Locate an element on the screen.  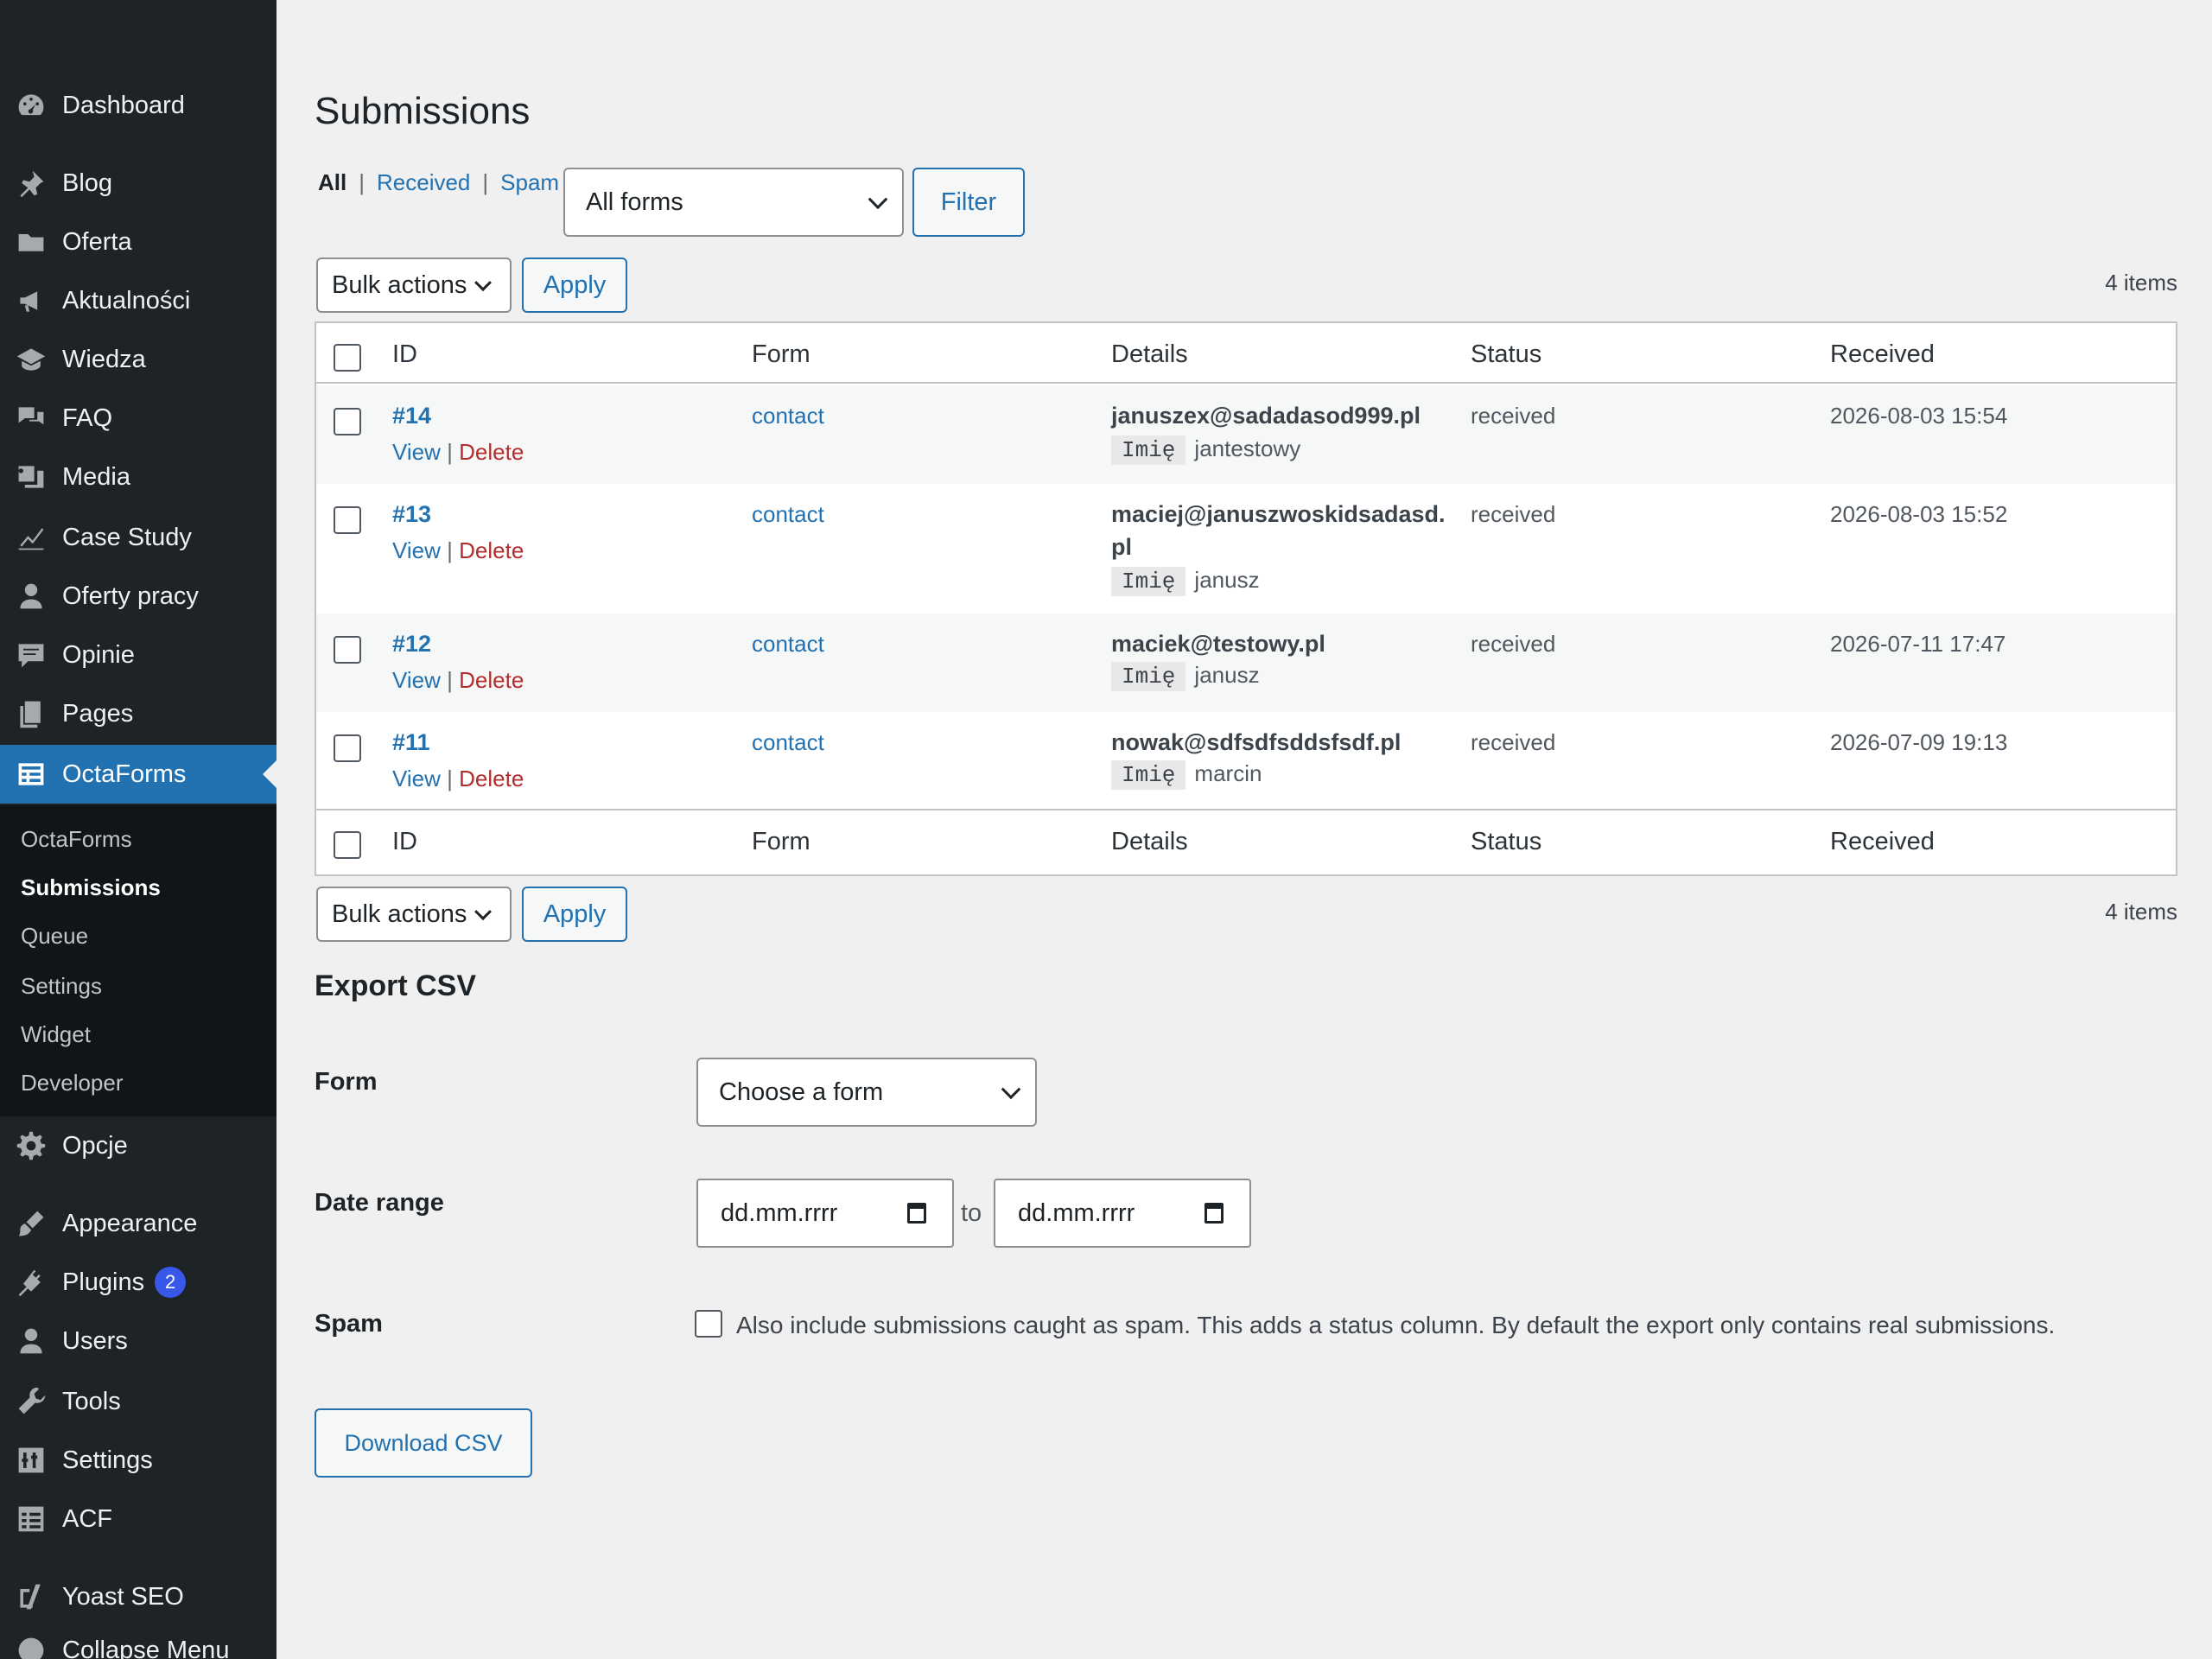
column-header-details: Details is located at coordinates (1149, 354).